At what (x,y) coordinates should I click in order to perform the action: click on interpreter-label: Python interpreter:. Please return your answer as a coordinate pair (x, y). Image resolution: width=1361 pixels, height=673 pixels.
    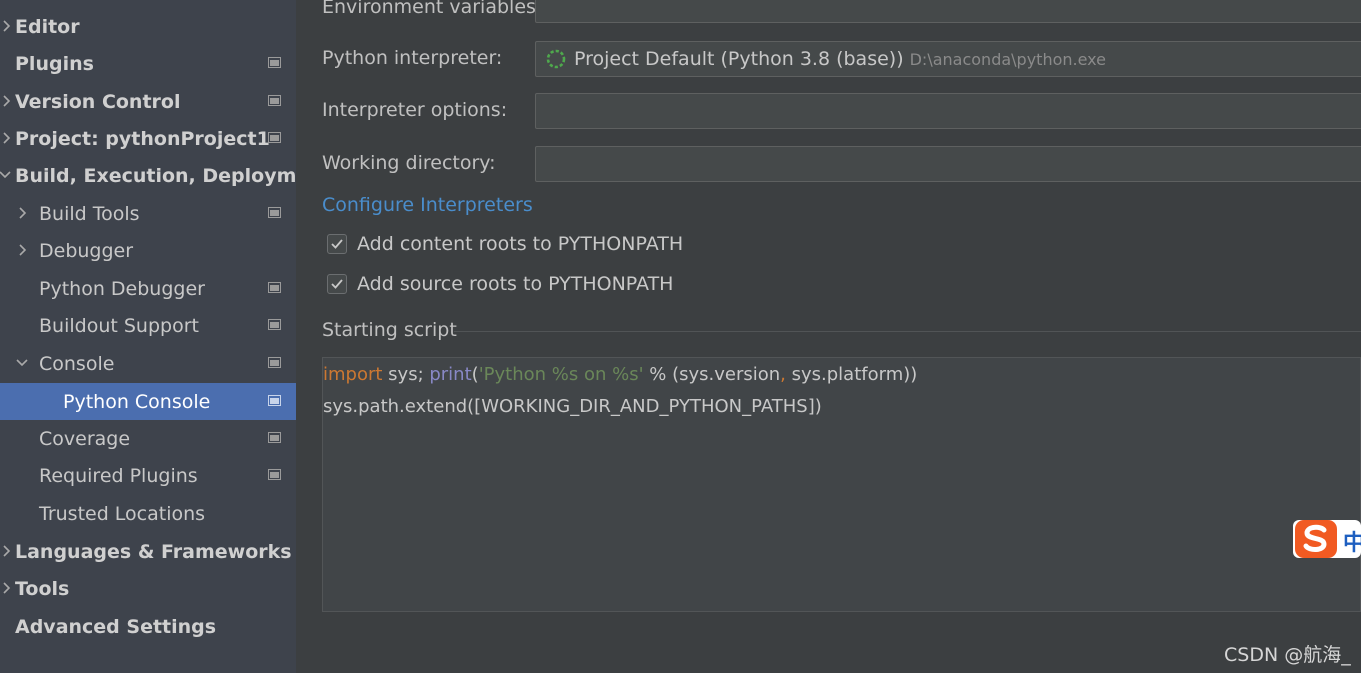
    Looking at the image, I should click on (412, 58).